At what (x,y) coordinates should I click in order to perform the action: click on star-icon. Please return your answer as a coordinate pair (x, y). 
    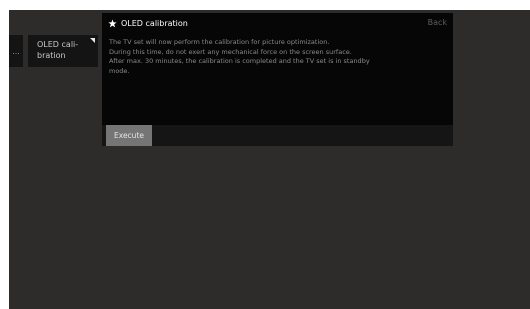
    Looking at the image, I should click on (112, 23).